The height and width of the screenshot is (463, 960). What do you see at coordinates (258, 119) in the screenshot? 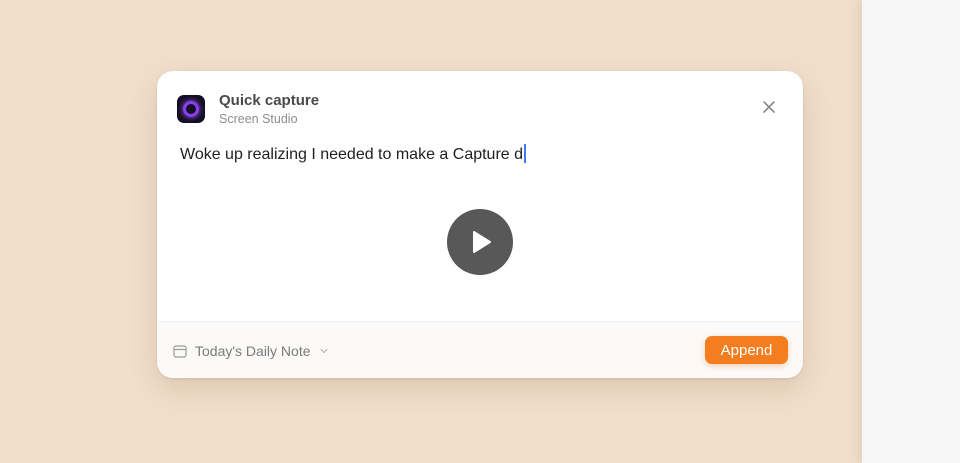
I see `dialog-subtitle: Screen Studio` at bounding box center [258, 119].